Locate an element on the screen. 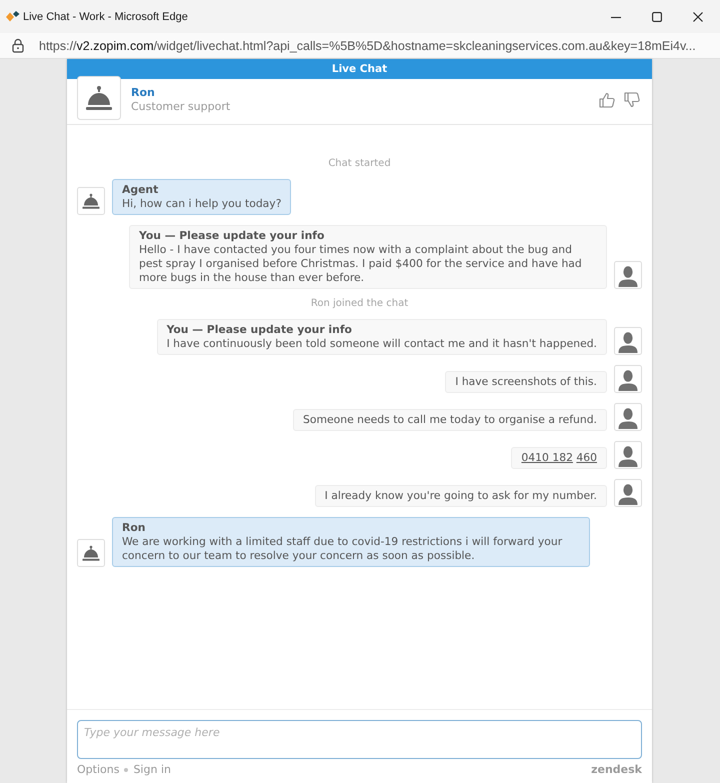 Image resolution: width=720 pixels, height=783 pixels. message-text: Hi, how can i help you today? is located at coordinates (202, 204).